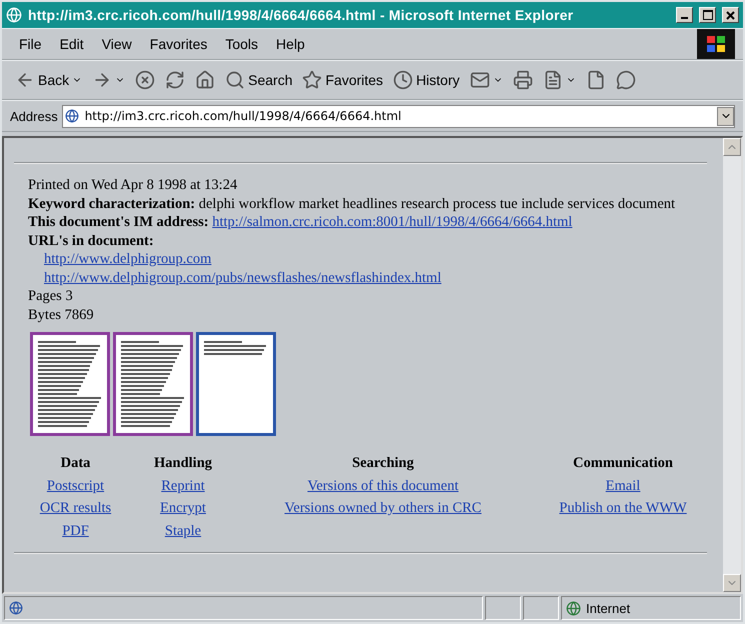  Describe the element at coordinates (61, 315) in the screenshot. I see `bytes-count: Bytes 7869` at that location.